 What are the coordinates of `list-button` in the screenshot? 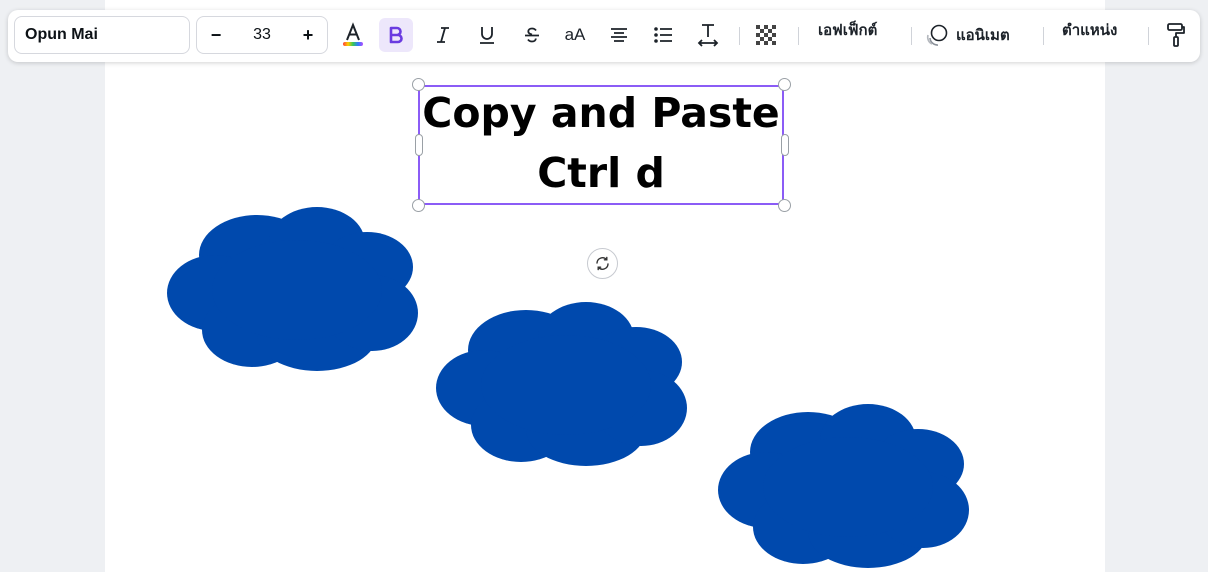 It's located at (663, 35).